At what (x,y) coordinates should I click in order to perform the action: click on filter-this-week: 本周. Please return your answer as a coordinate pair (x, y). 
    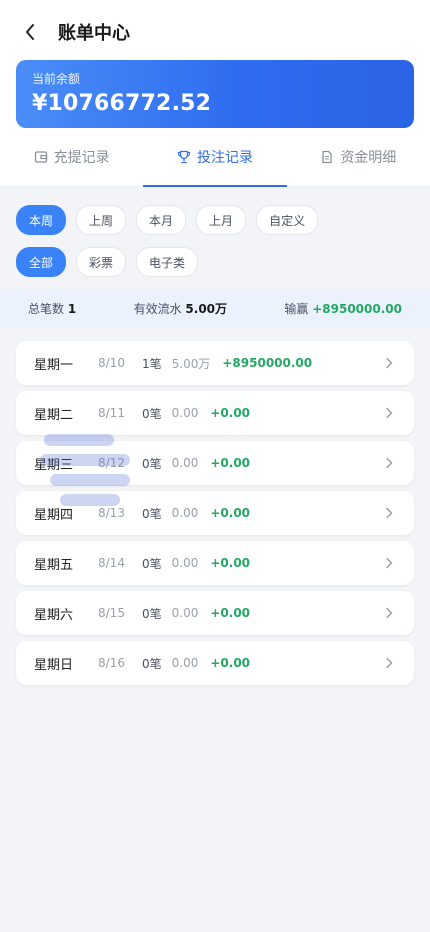
    Looking at the image, I should click on (41, 220).